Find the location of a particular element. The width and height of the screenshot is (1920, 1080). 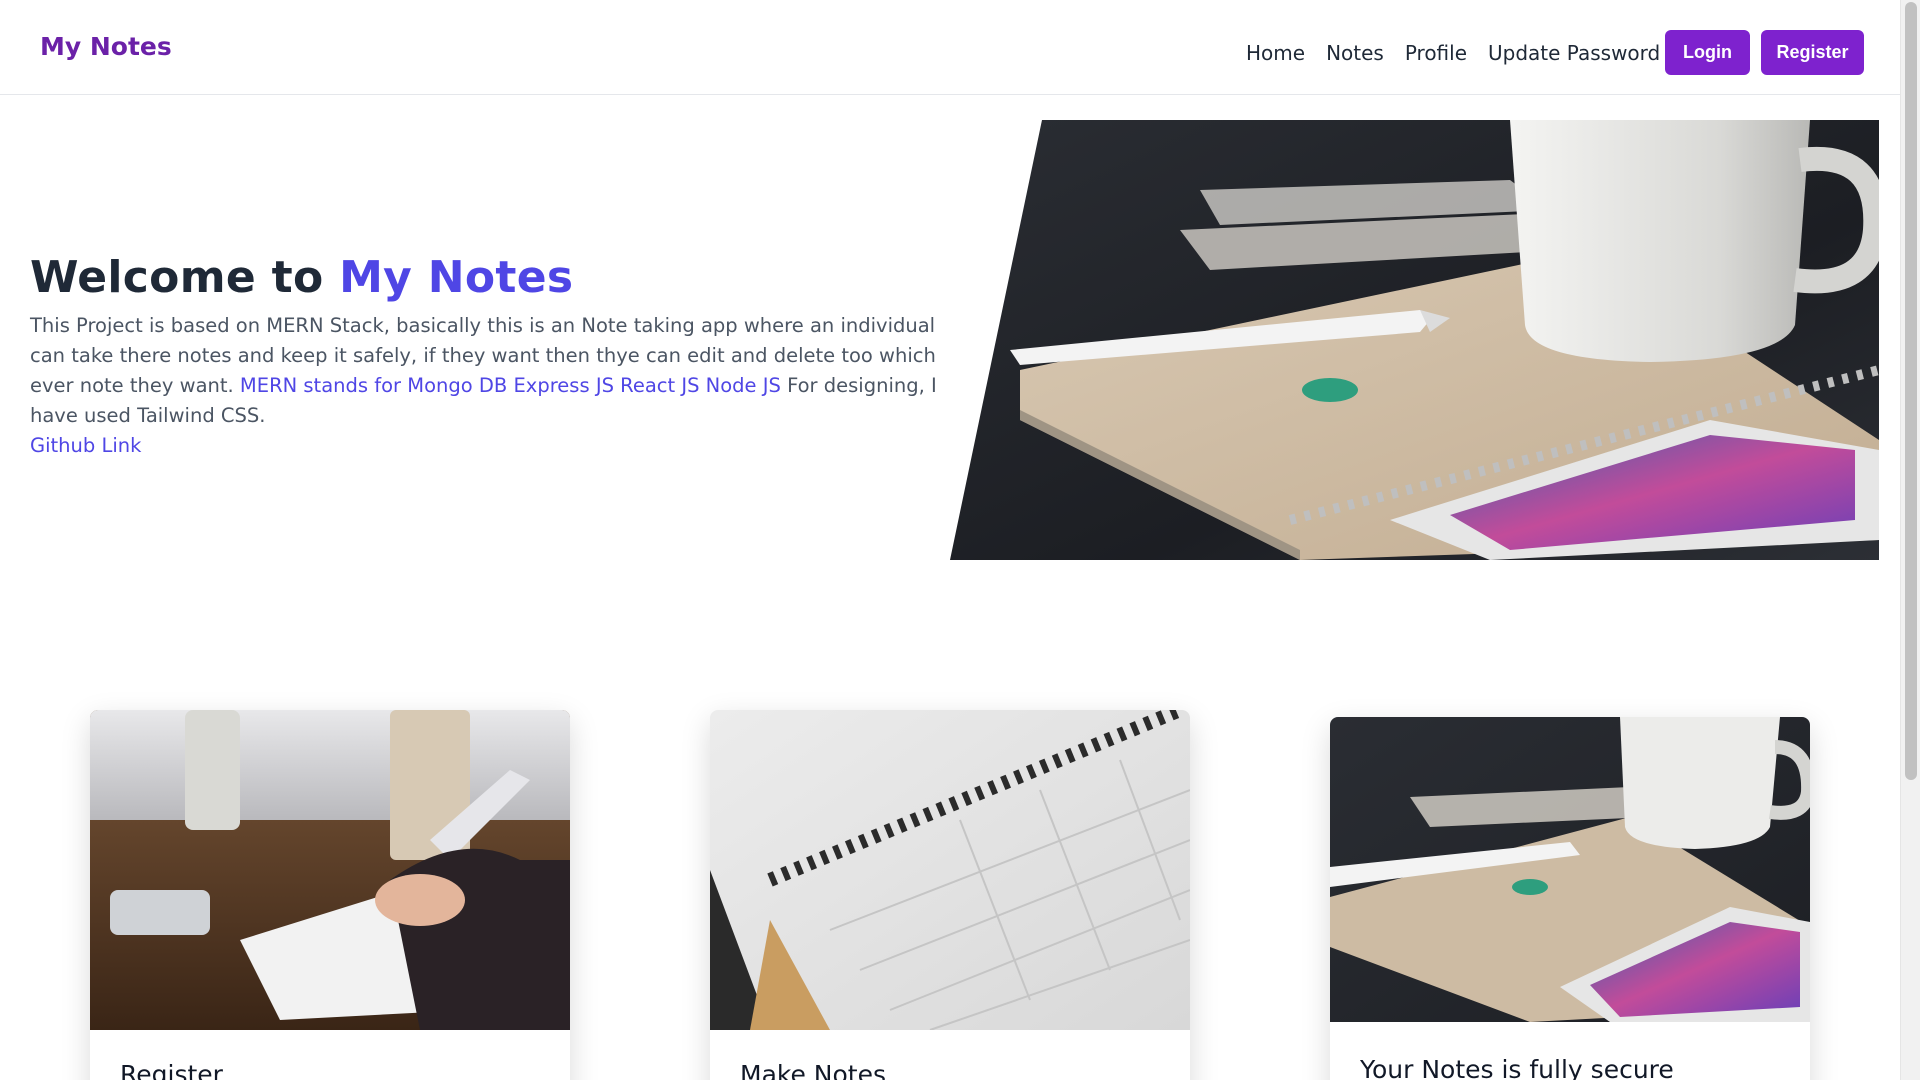

feature-card-register: Register is located at coordinates (330, 895).